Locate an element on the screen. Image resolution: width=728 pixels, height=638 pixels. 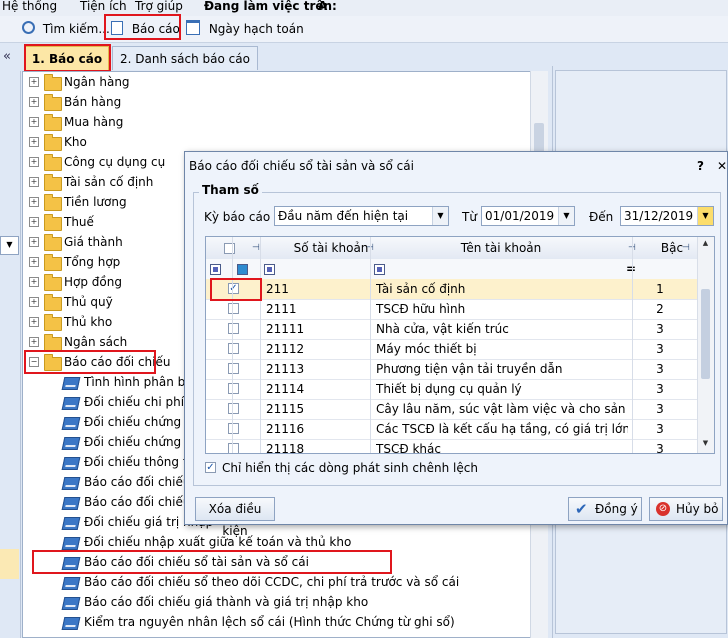
account-cell: 21111 is located at coordinates (285, 329).